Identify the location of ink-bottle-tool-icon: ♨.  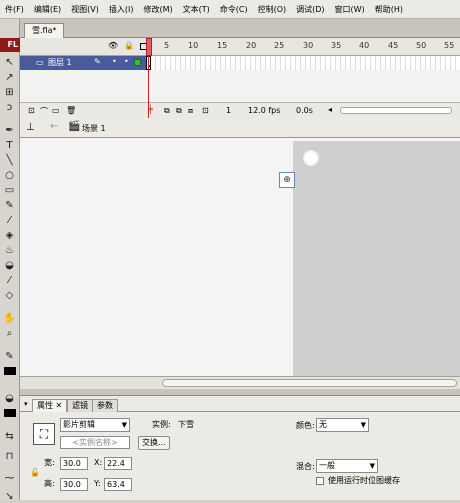
(9, 250).